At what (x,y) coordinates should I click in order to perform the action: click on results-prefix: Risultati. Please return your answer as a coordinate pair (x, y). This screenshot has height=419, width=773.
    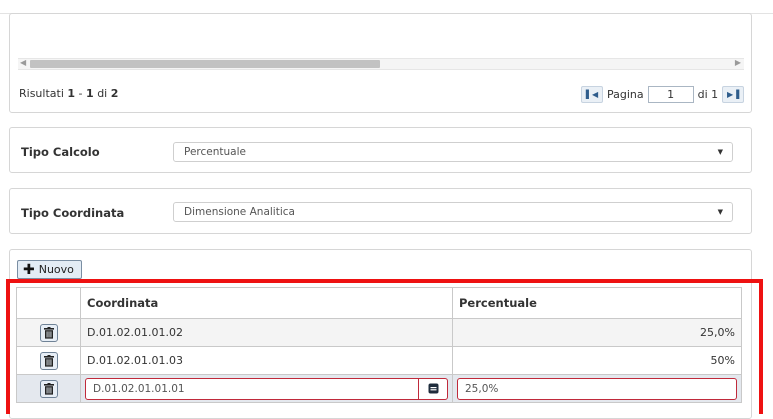
    Looking at the image, I should click on (41, 93).